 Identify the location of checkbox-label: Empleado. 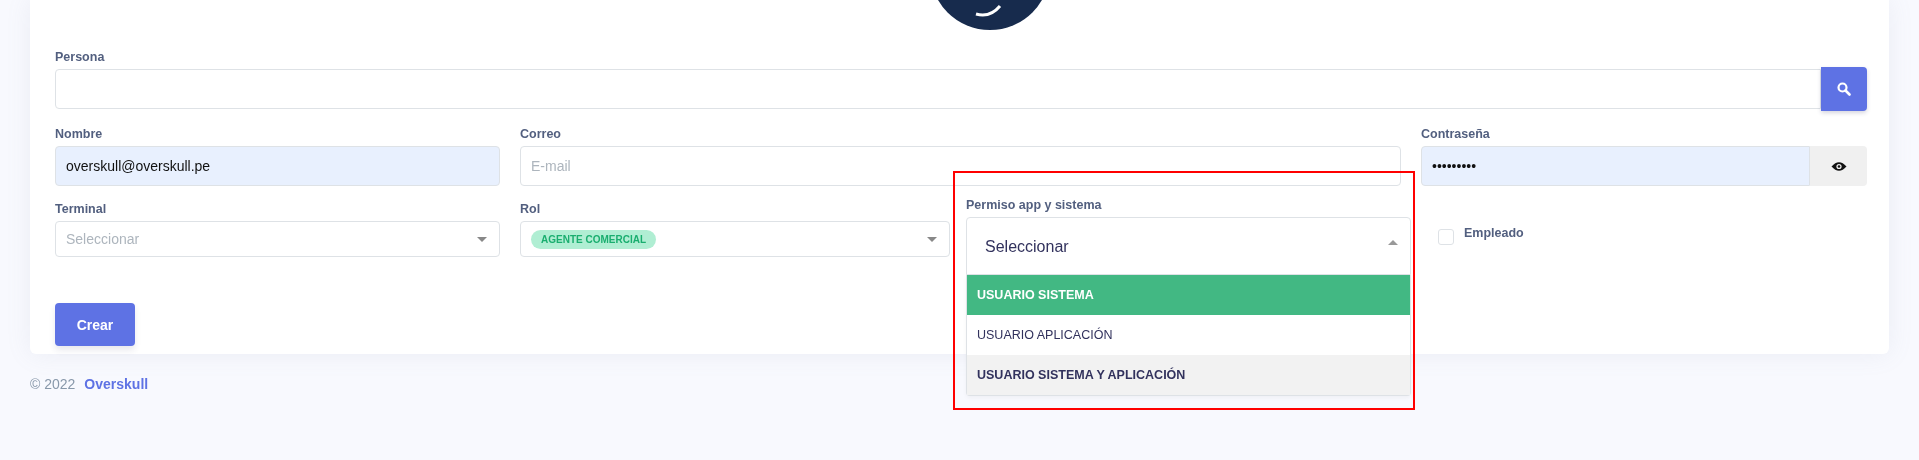
(1494, 233).